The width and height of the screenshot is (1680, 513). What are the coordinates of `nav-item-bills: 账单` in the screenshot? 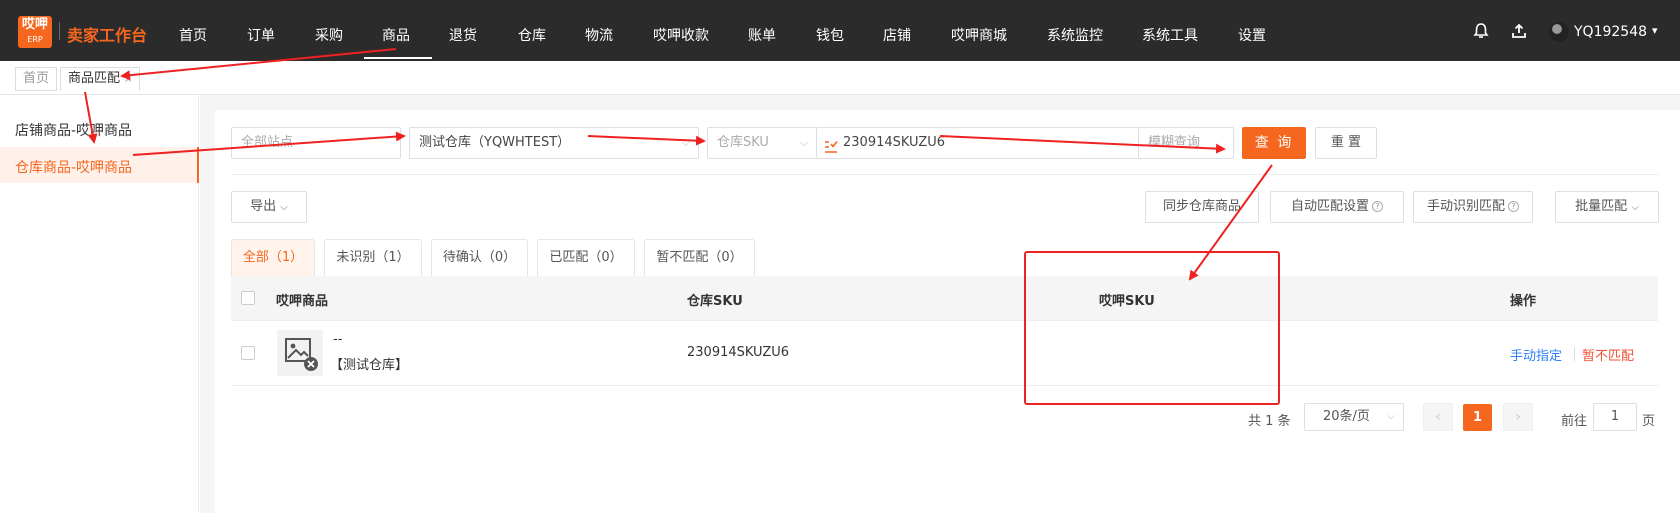 It's located at (762, 35).